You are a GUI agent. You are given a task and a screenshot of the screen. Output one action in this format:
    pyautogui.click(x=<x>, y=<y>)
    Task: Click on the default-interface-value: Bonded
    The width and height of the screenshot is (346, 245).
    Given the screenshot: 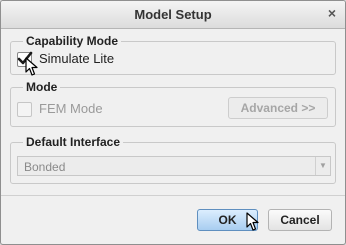 What is the action you would take?
    pyautogui.click(x=45, y=167)
    